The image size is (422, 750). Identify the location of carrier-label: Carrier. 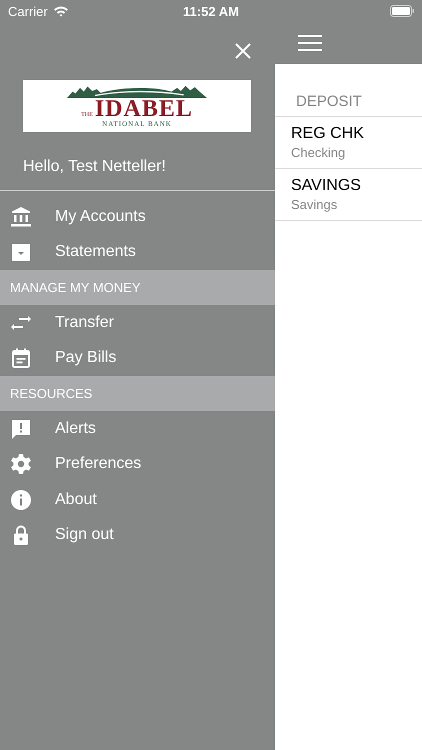
(28, 11).